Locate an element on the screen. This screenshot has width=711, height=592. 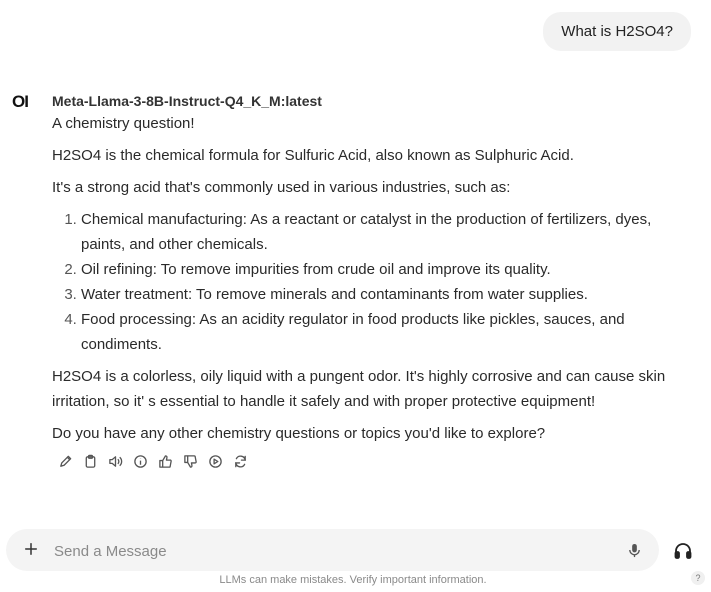
message-actions is located at coordinates (372, 461).